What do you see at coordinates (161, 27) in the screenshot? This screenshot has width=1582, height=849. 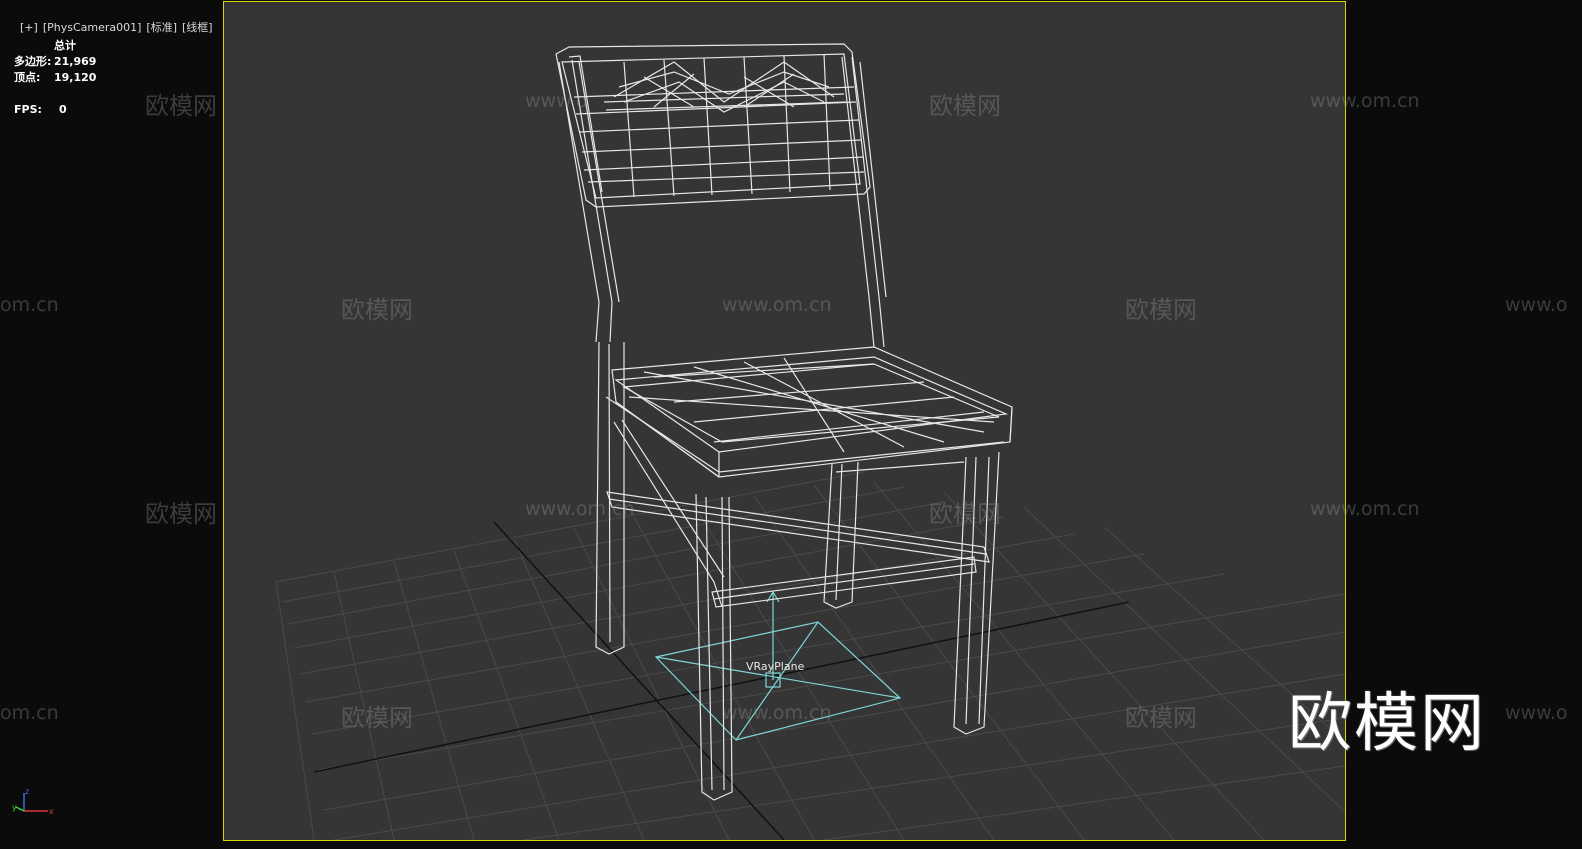 I see `viewport-shading-menu: [标准]` at bounding box center [161, 27].